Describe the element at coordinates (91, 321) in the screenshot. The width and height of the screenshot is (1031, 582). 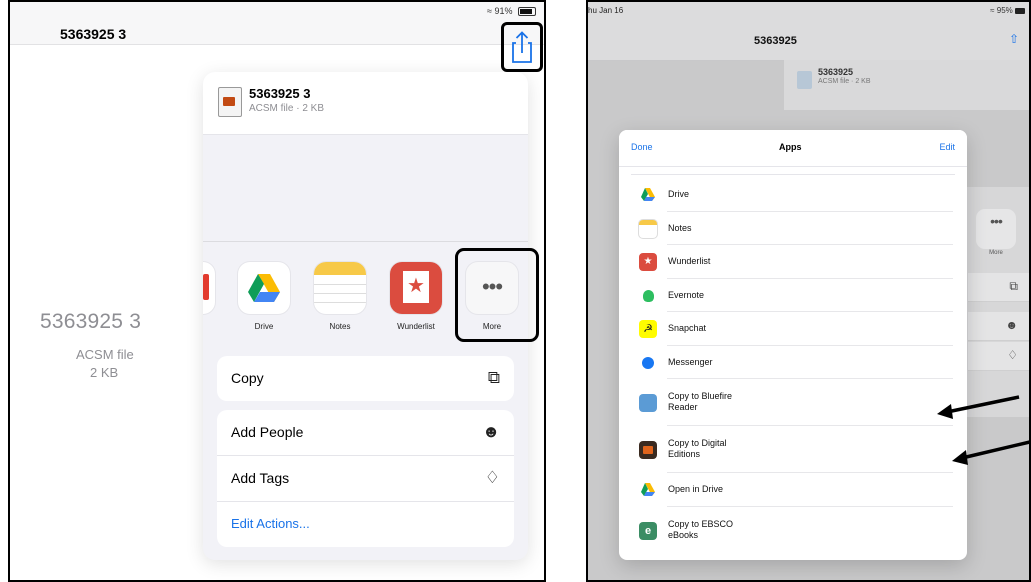
I see `file-name-large: 5363925 3` at that location.